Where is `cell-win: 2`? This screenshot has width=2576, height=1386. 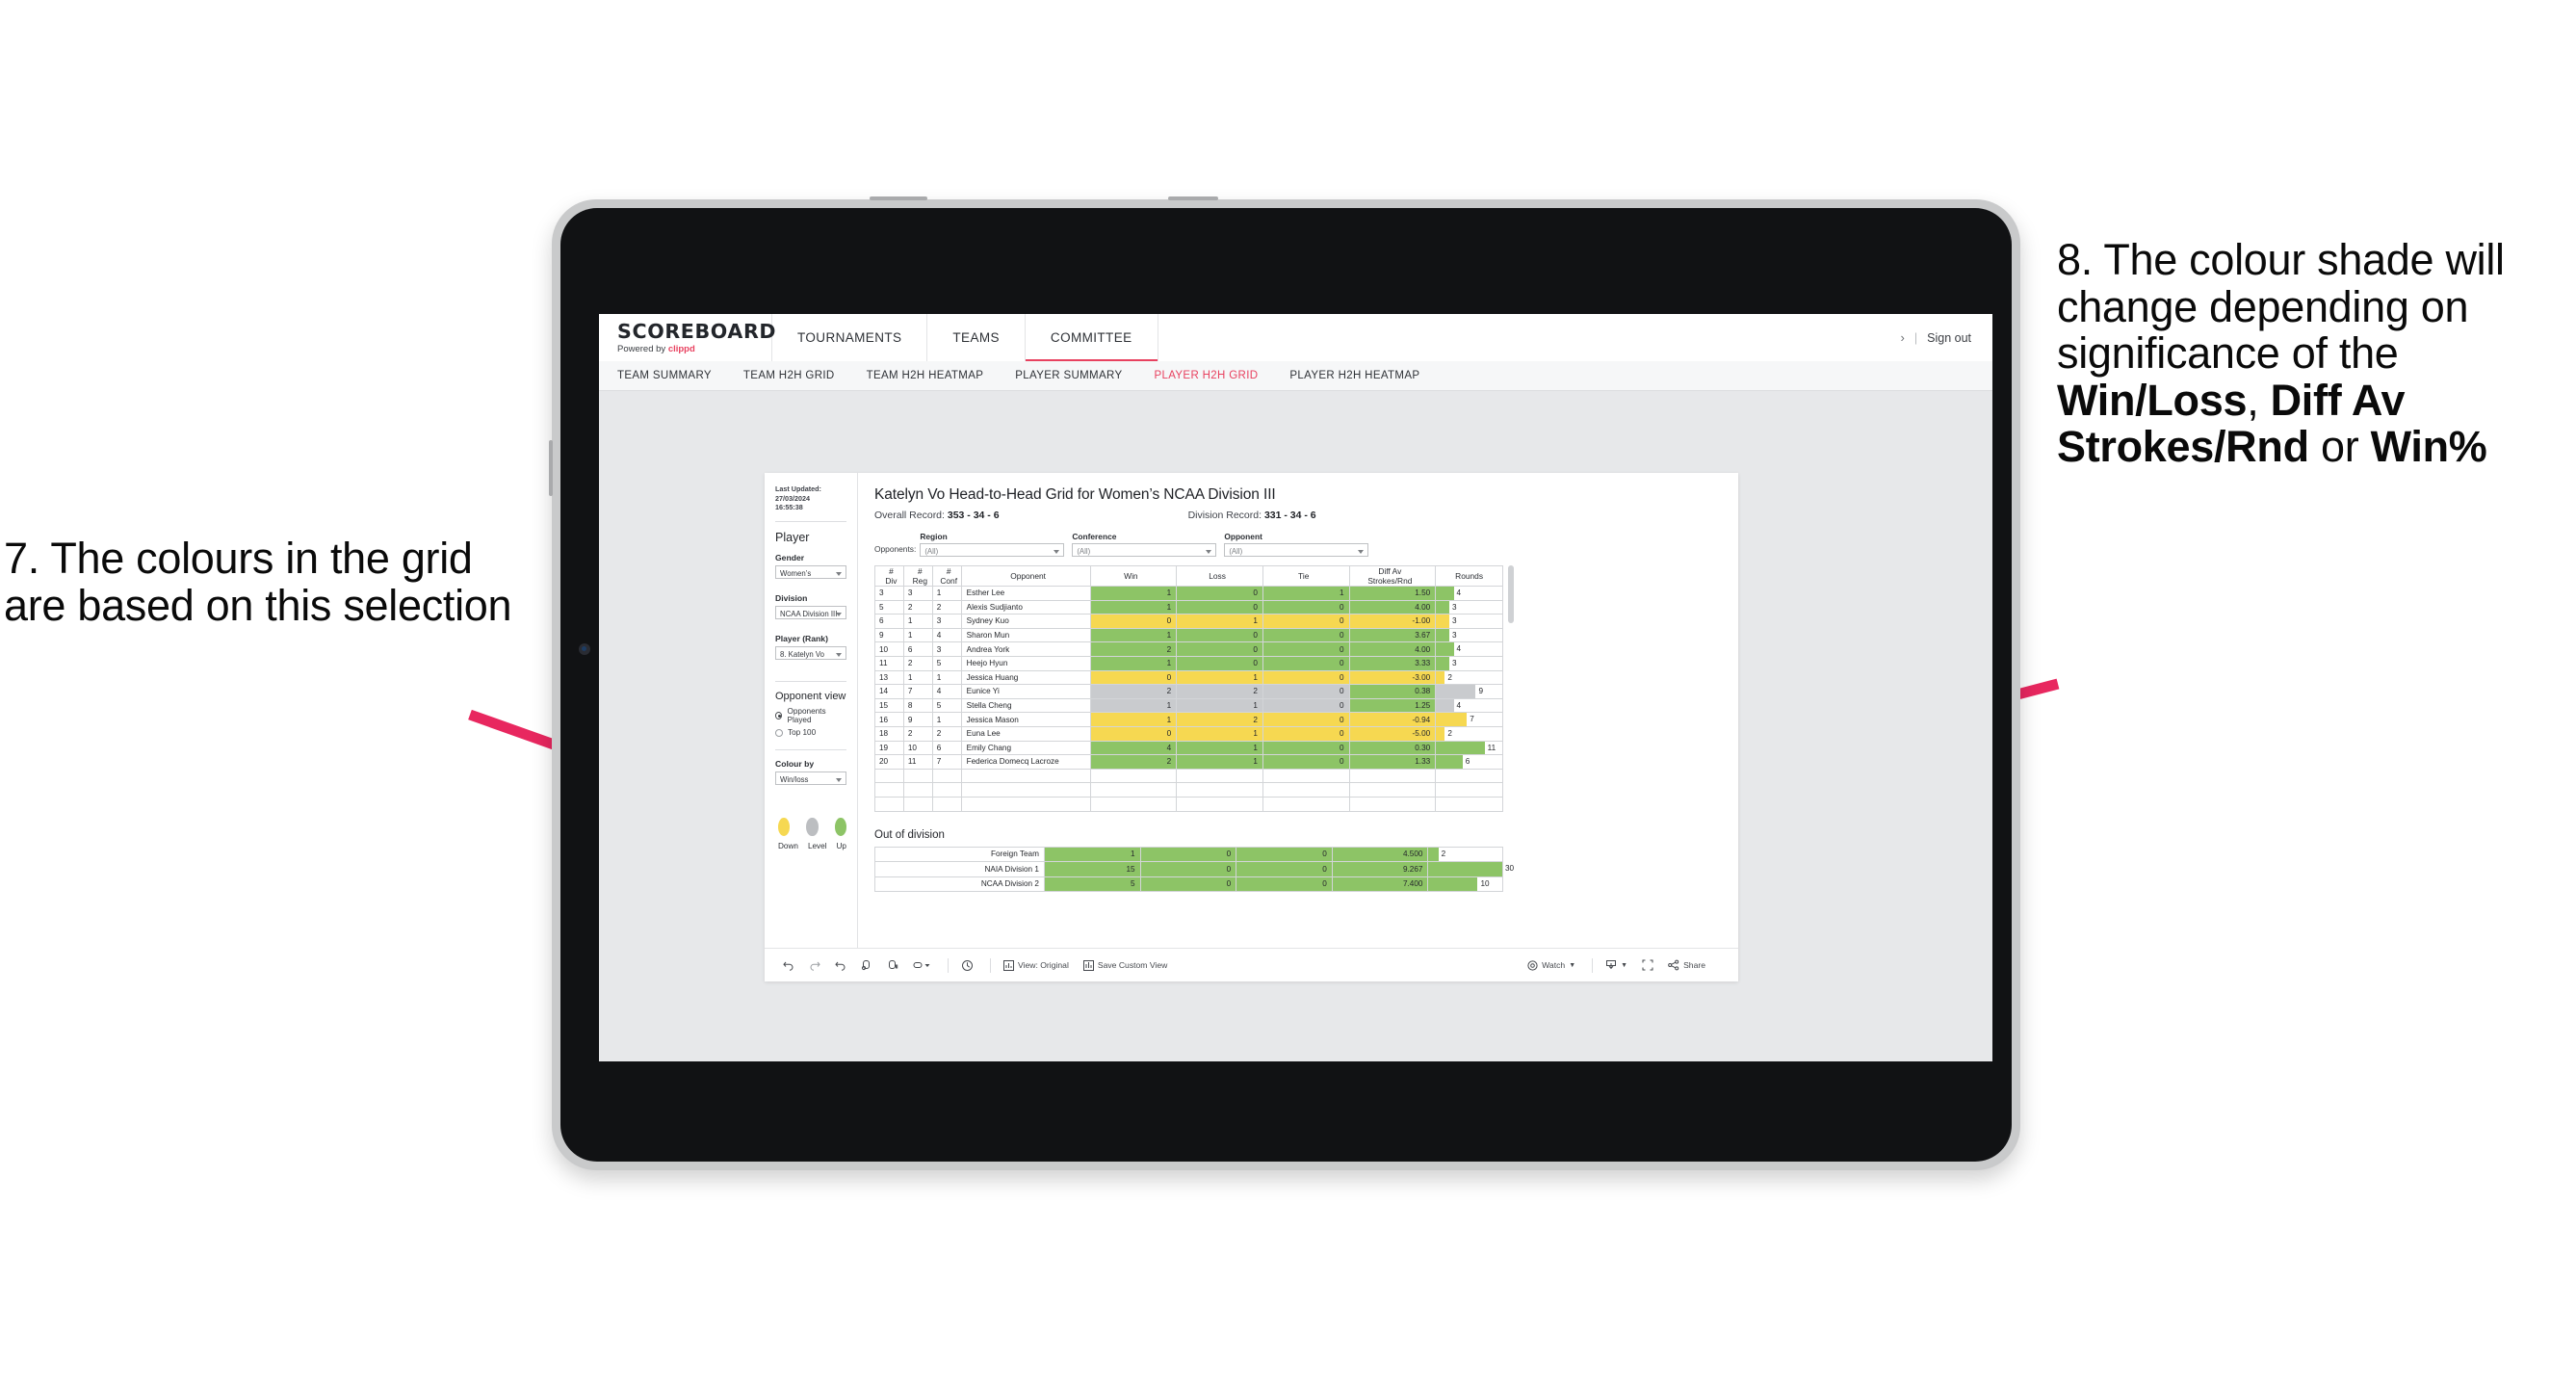
cell-win: 2 is located at coordinates (1133, 762).